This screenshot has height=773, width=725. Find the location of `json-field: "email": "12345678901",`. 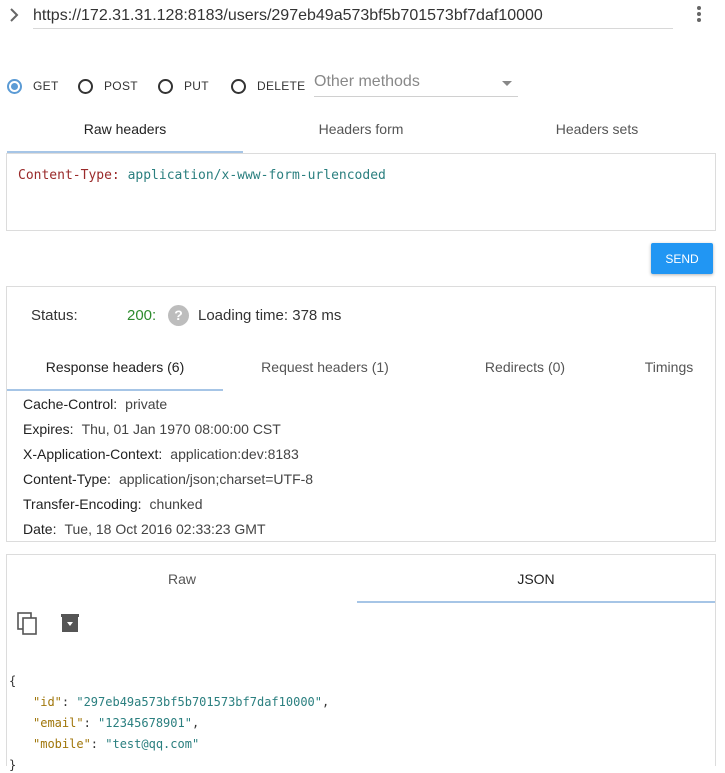

json-field: "email": "12345678901", is located at coordinates (116, 723).